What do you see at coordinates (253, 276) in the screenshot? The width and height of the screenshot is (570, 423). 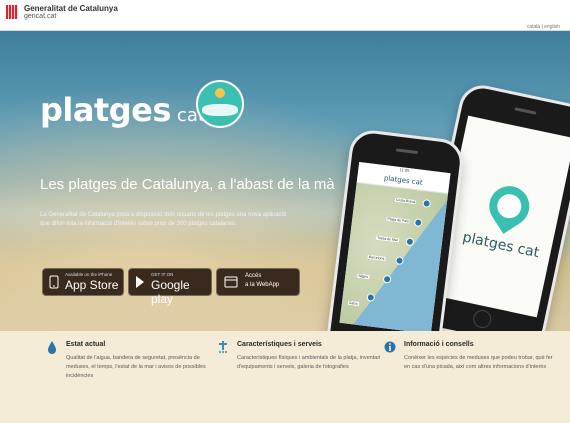 I see `webapp-label-line1: Accés` at bounding box center [253, 276].